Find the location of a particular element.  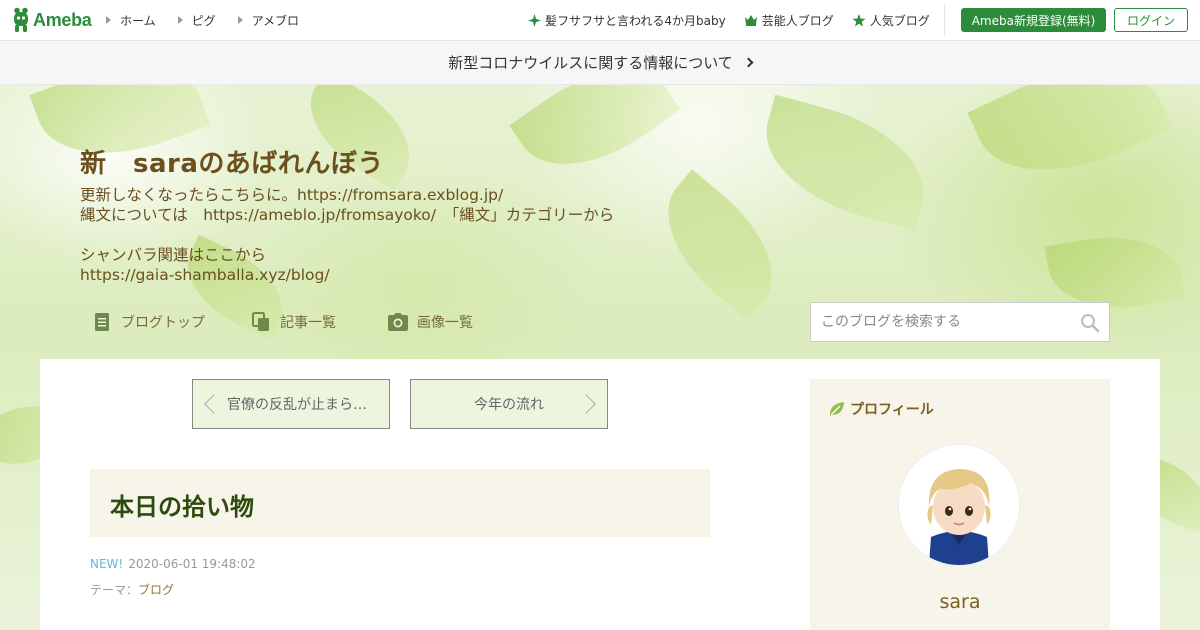

description-line is located at coordinates (347, 235).